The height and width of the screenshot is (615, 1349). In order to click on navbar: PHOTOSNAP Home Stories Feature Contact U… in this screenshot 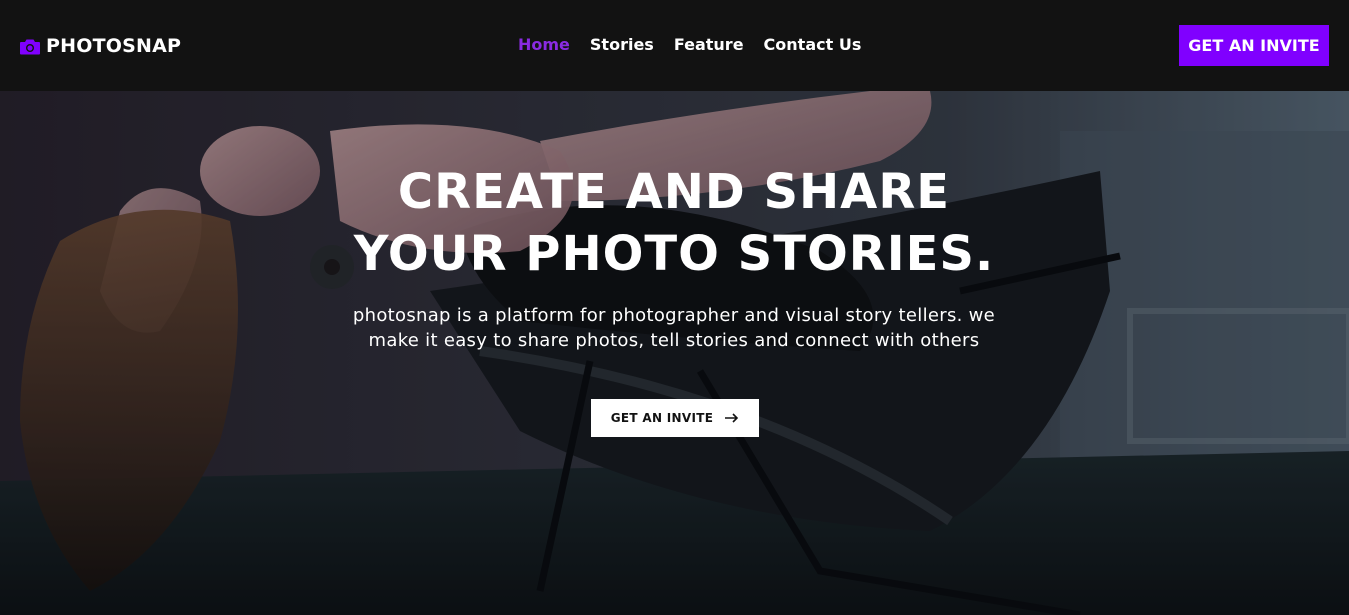, I will do `click(674, 45)`.